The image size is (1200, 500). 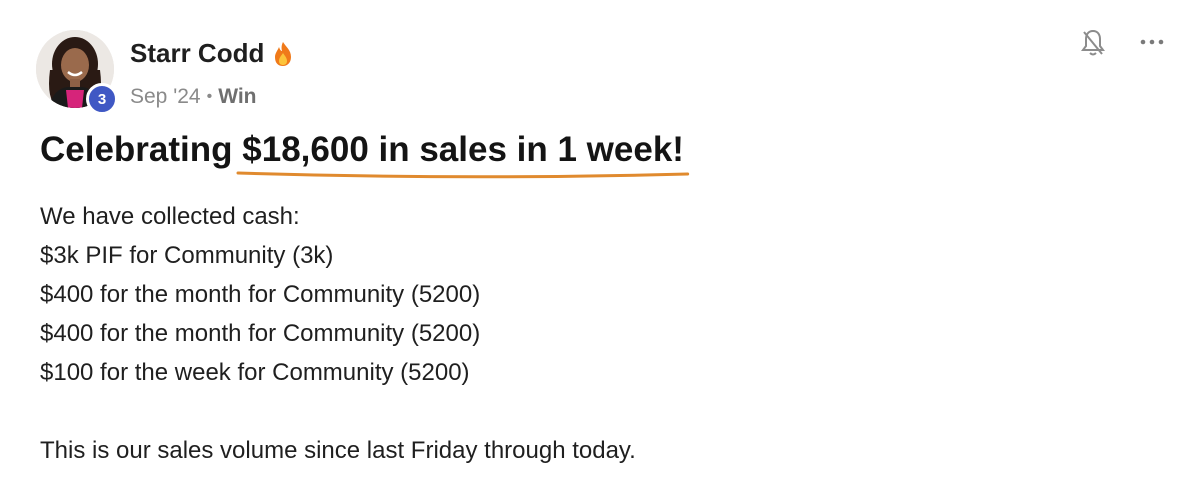 I want to click on title-underline, so click(x=463, y=175).